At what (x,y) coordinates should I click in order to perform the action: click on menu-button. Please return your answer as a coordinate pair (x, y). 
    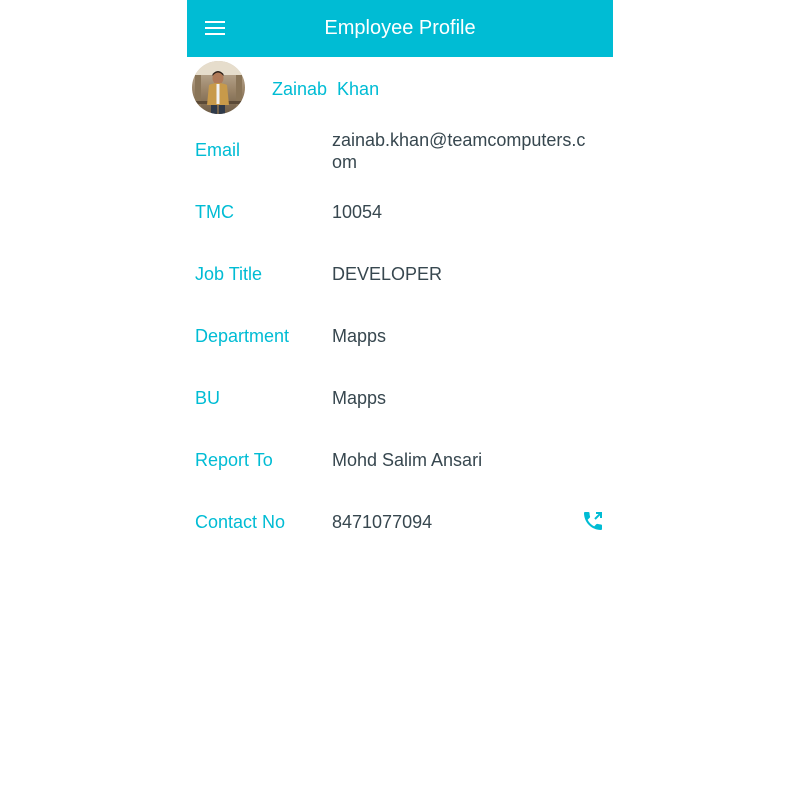
    Looking at the image, I should click on (215, 28).